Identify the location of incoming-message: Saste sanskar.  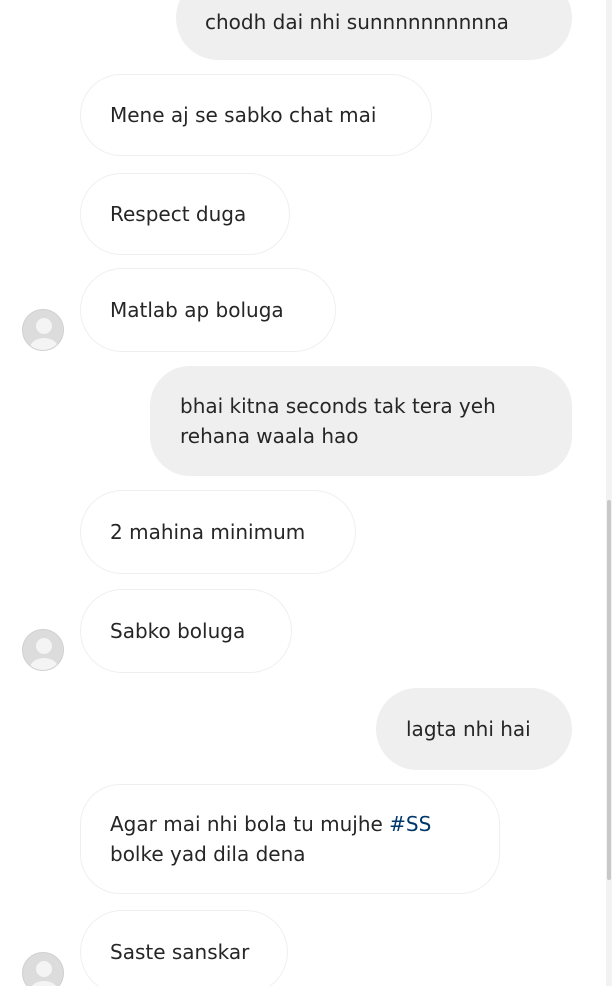
(184, 948).